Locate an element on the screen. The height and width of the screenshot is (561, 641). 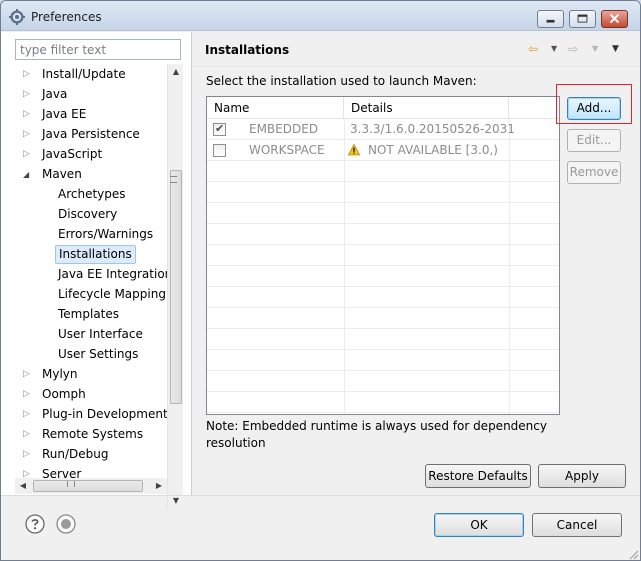
title-bar: Preferences is located at coordinates (320, 16).